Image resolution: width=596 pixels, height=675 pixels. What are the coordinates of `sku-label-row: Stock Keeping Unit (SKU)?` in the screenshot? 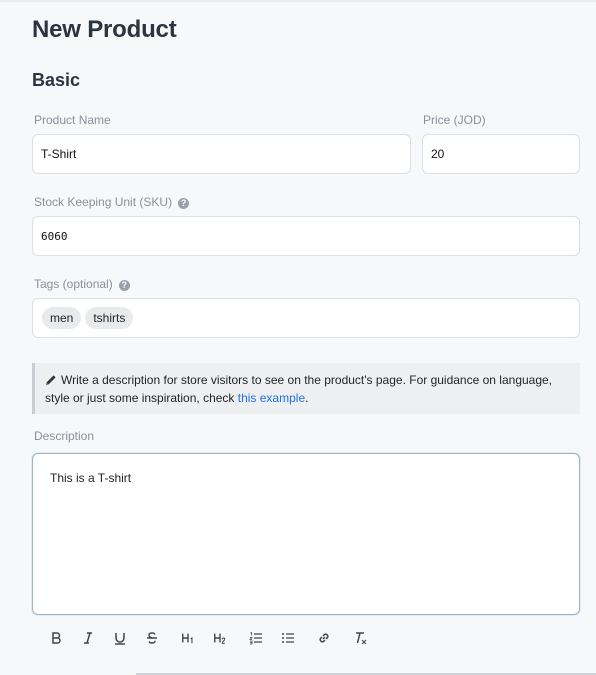 It's located at (112, 202).